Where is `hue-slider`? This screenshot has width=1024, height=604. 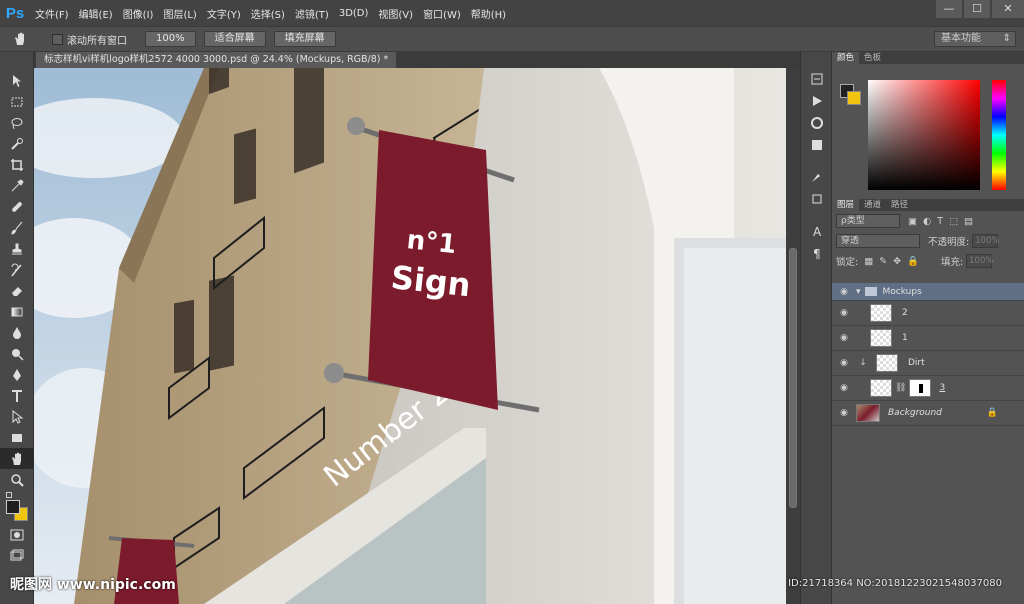 hue-slider is located at coordinates (999, 135).